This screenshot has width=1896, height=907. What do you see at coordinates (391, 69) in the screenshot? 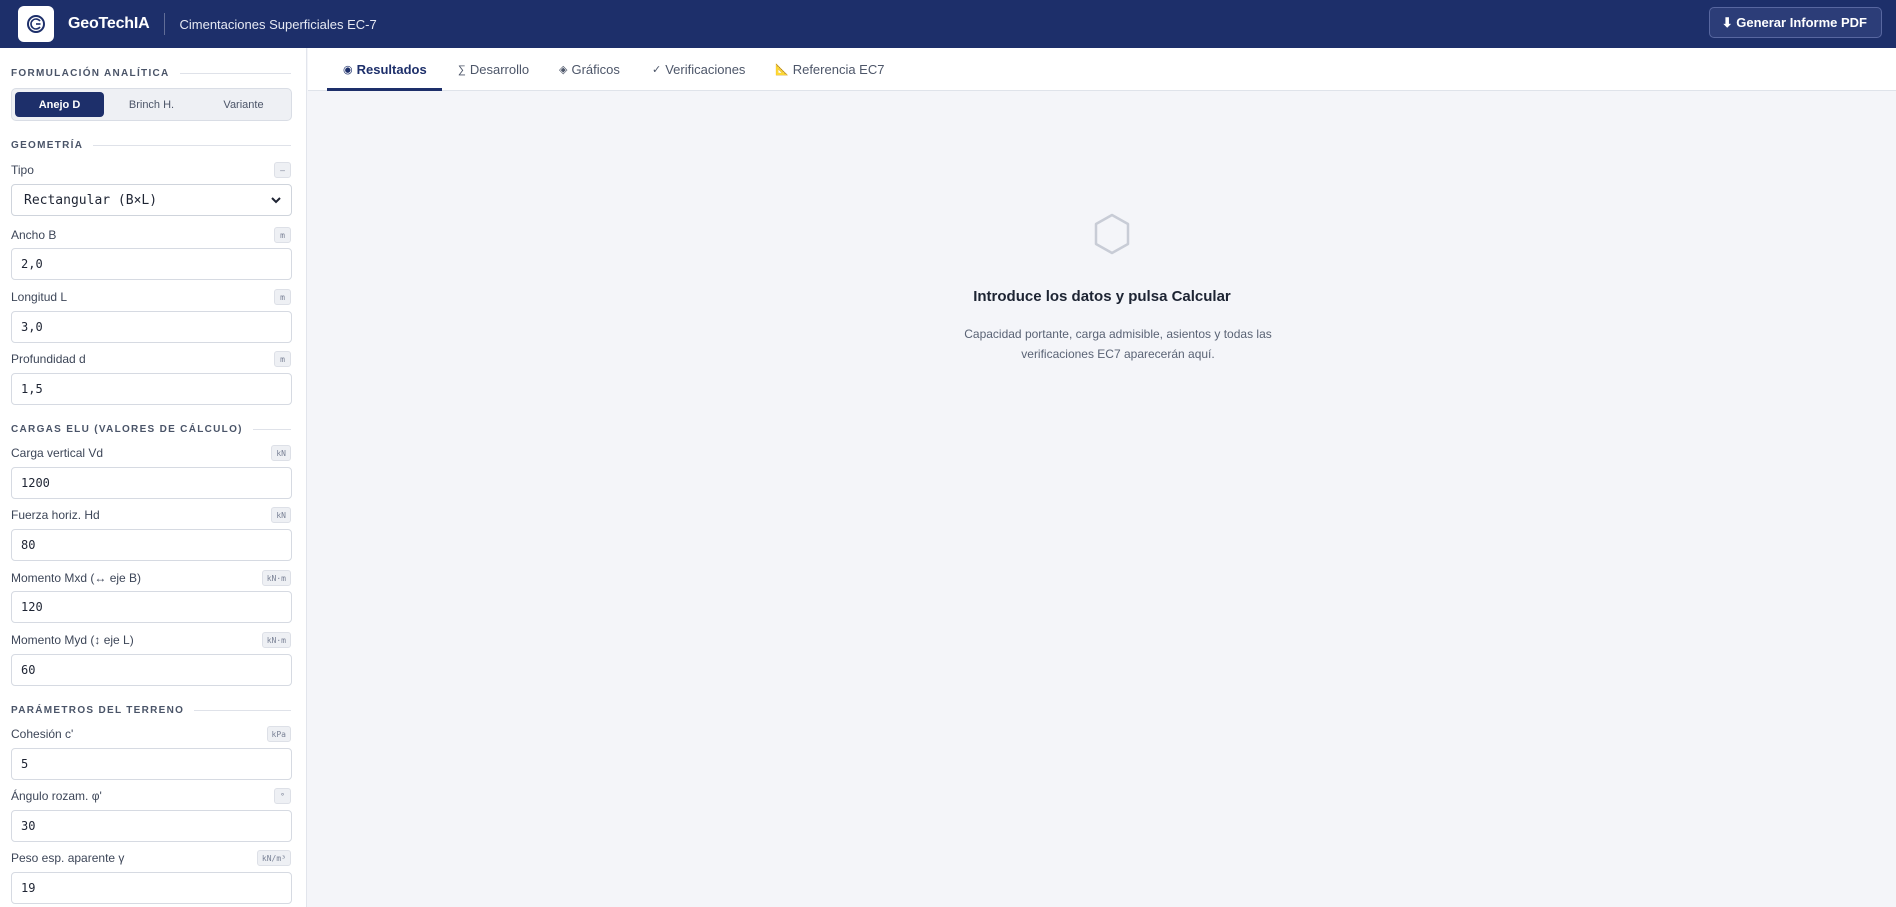
I see `tab-resultados-label: Resultados` at bounding box center [391, 69].